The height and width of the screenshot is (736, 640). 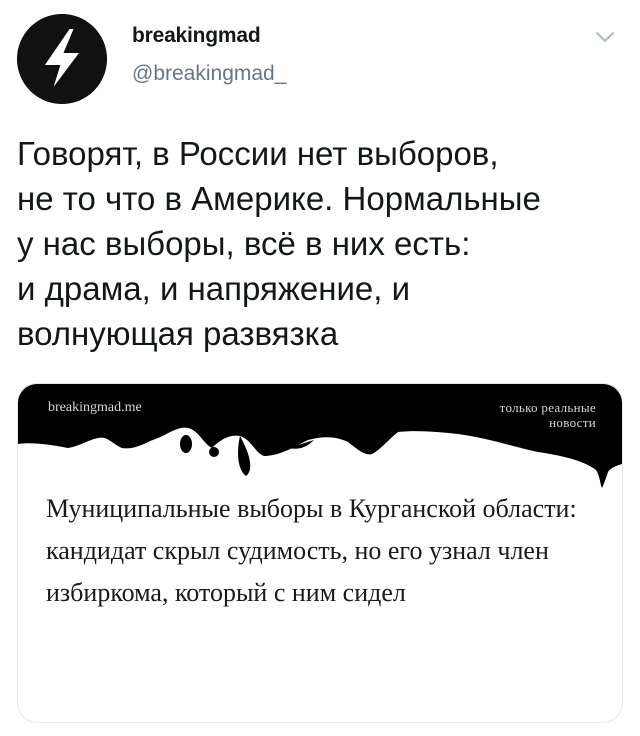 What do you see at coordinates (547, 415) in the screenshot?
I see `card-tagline-text: только реальные новости` at bounding box center [547, 415].